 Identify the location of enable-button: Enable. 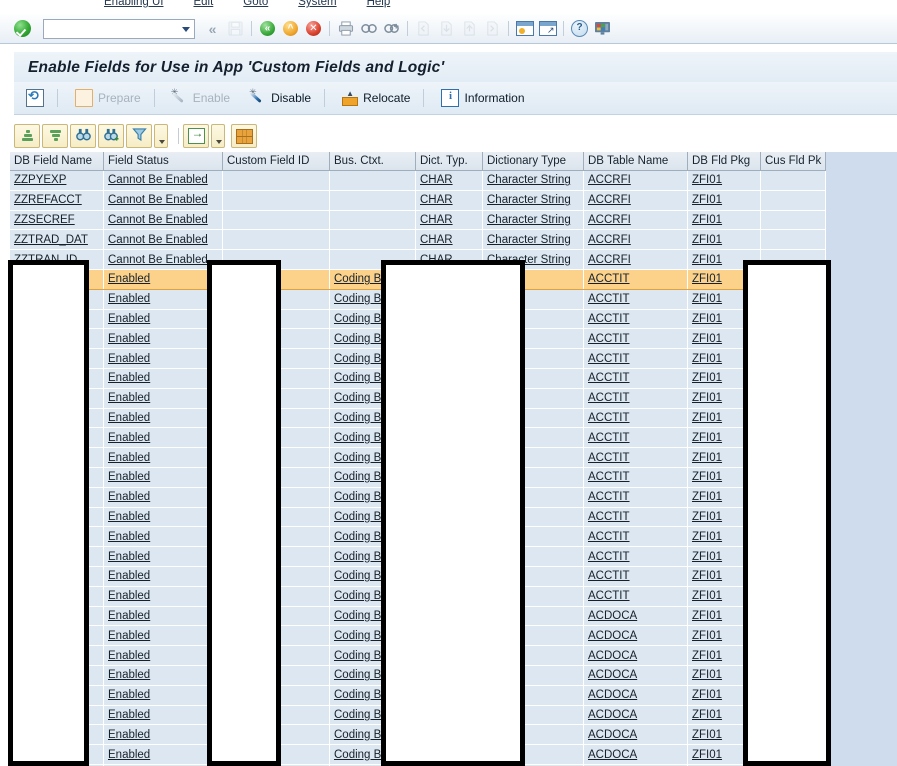
(201, 98).